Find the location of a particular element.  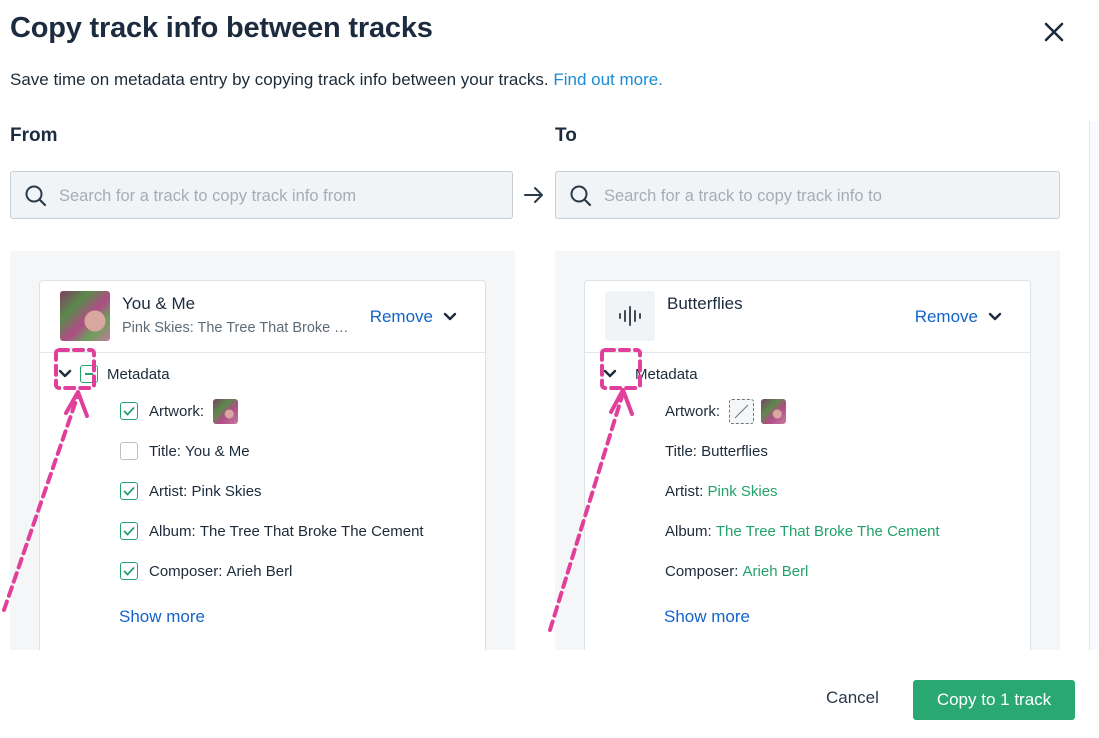

composer-checkbox is located at coordinates (129, 571).